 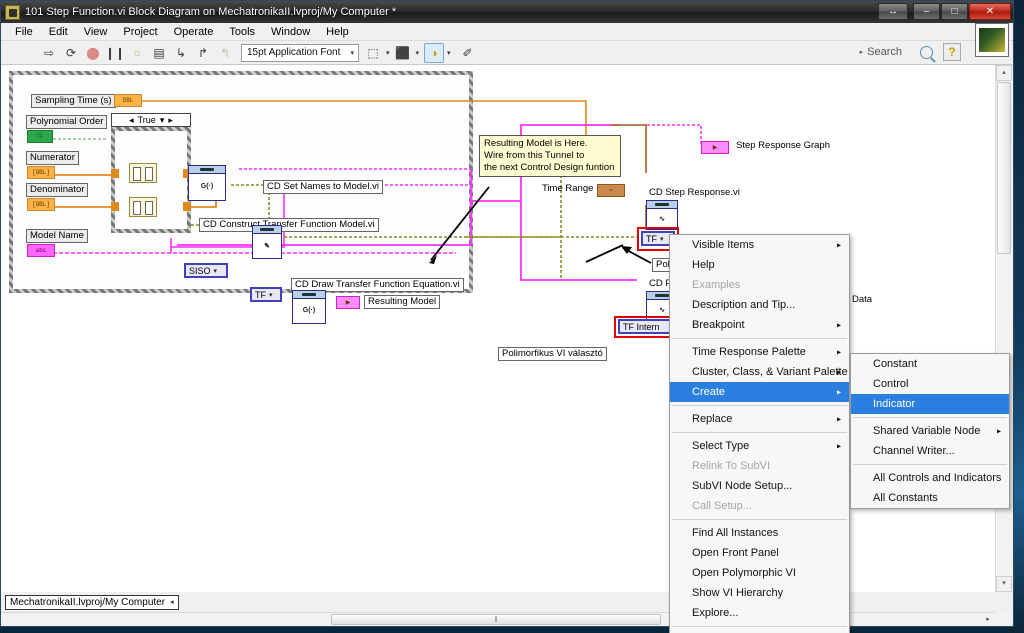 I want to click on ctx-open-polymorphic-vi: Open Polymorphic VI, so click(x=759, y=573).